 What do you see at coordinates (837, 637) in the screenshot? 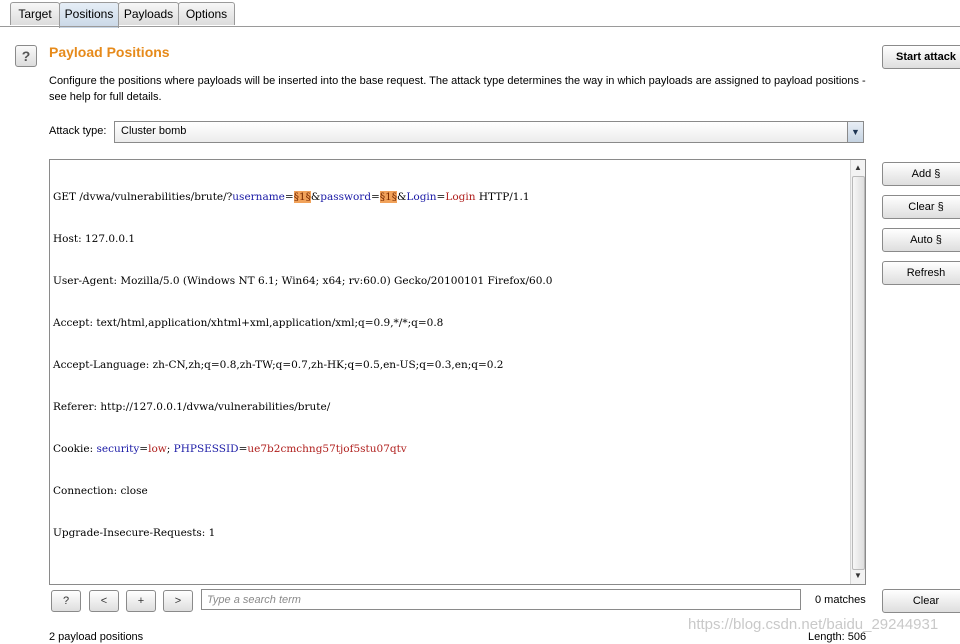
I see `request-length: Length: 506` at bounding box center [837, 637].